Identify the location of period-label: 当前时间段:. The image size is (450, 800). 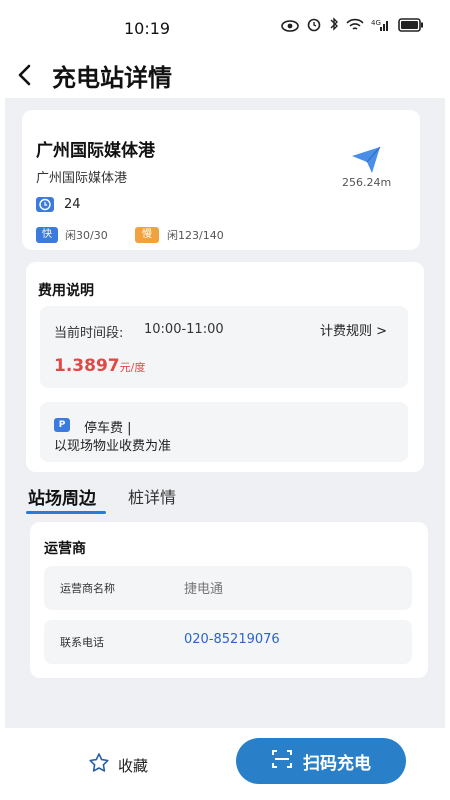
(89, 333).